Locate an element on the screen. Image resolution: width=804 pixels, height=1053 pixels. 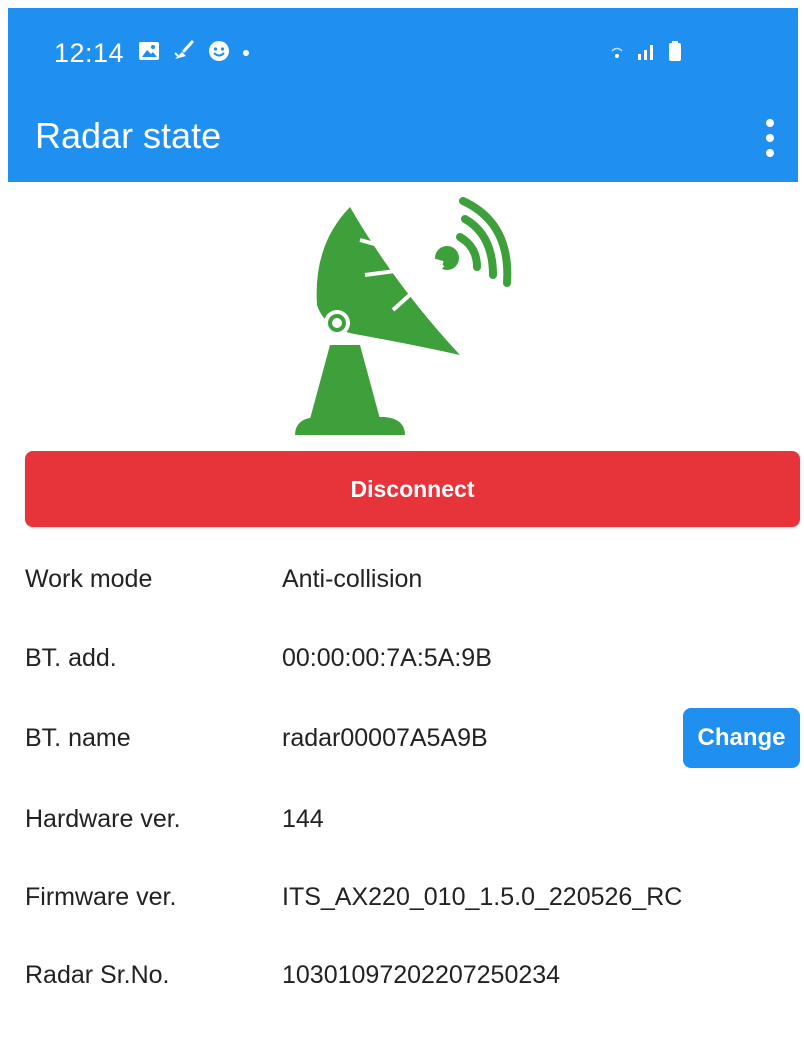
status-notification-icons is located at coordinates (194, 53).